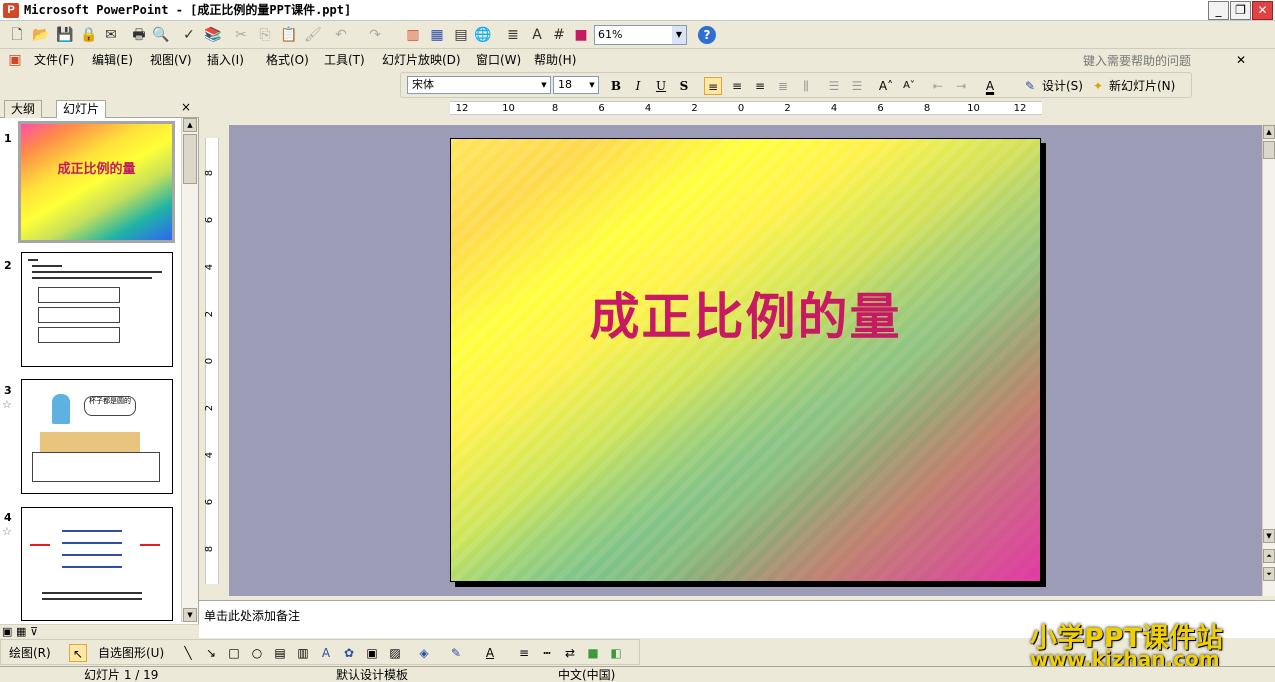 This screenshot has height=682, width=1275. Describe the element at coordinates (513, 35) in the screenshot. I see `expand-all-icon: ≣` at that location.